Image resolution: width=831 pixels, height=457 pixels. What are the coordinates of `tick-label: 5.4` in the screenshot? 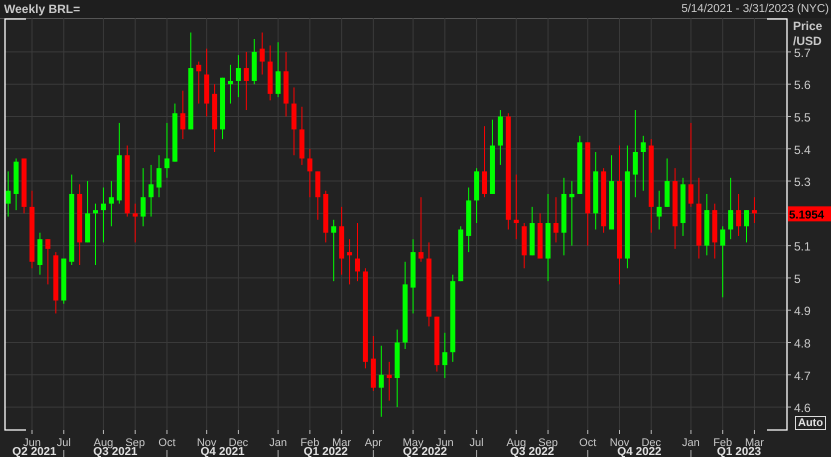 It's located at (802, 149).